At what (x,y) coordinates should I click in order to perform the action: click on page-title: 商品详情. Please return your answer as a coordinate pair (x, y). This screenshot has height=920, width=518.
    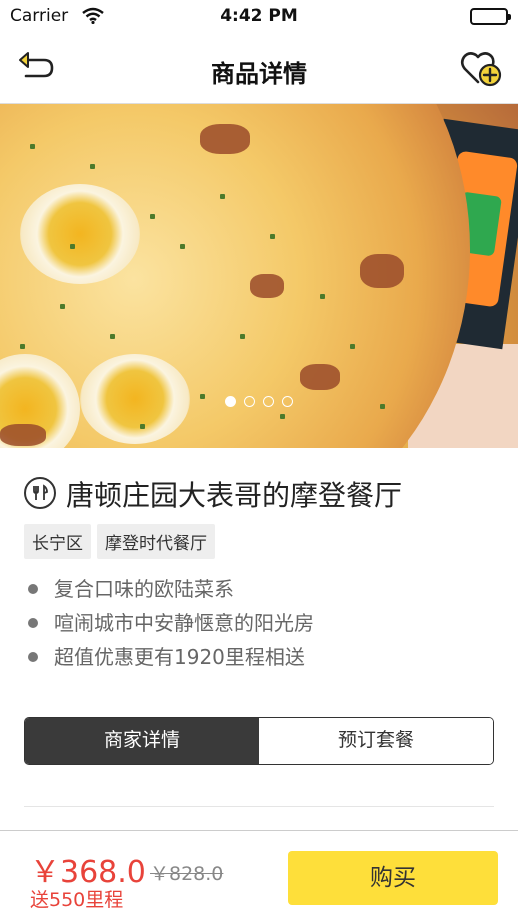
    Looking at the image, I should click on (259, 74).